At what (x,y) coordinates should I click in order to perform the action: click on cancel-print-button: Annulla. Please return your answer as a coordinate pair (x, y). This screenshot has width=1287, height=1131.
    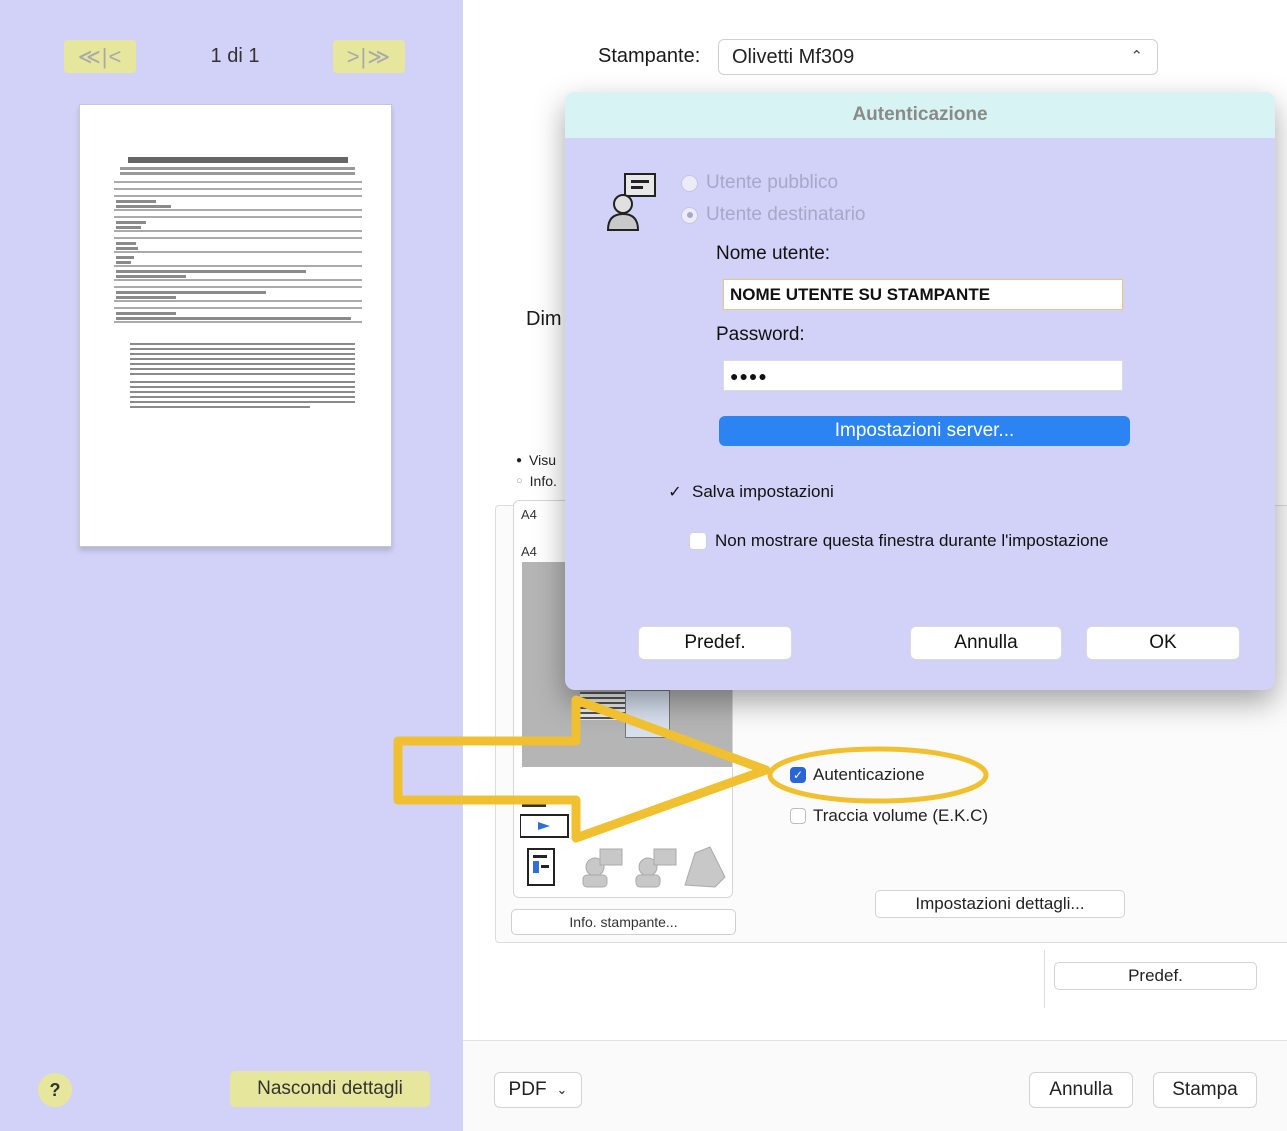
    Looking at the image, I should click on (1081, 1090).